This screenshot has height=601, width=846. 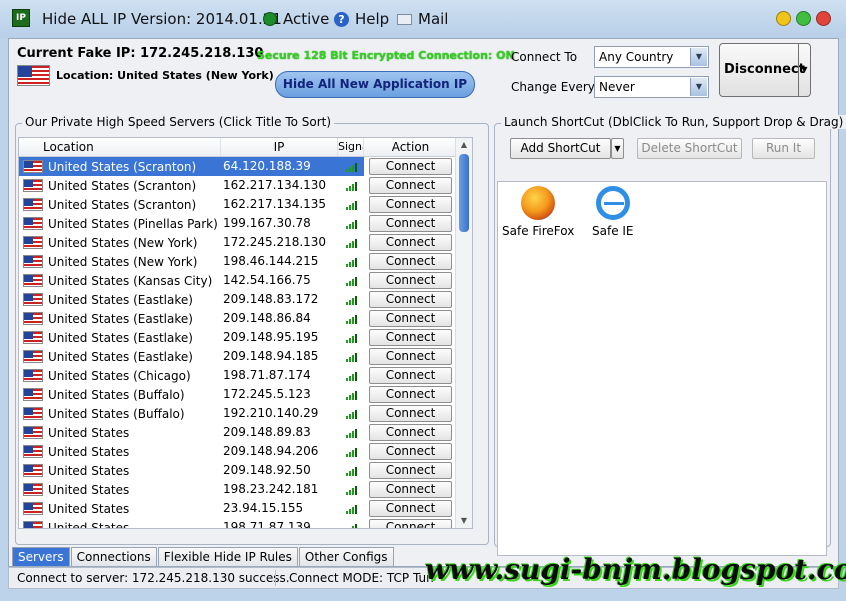 I want to click on location-label: United States (Scranton), so click(x=122, y=185).